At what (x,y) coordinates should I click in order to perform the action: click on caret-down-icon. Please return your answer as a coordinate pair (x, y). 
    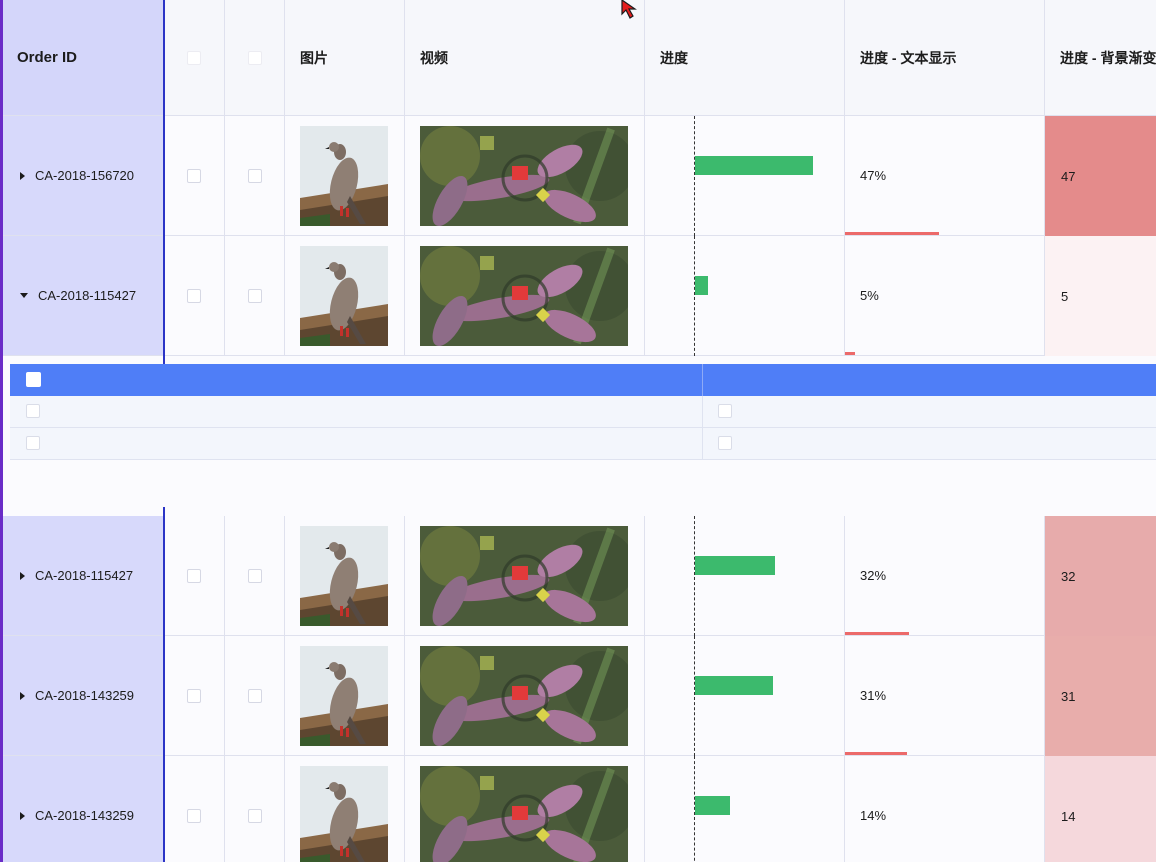
    Looking at the image, I should click on (24, 295).